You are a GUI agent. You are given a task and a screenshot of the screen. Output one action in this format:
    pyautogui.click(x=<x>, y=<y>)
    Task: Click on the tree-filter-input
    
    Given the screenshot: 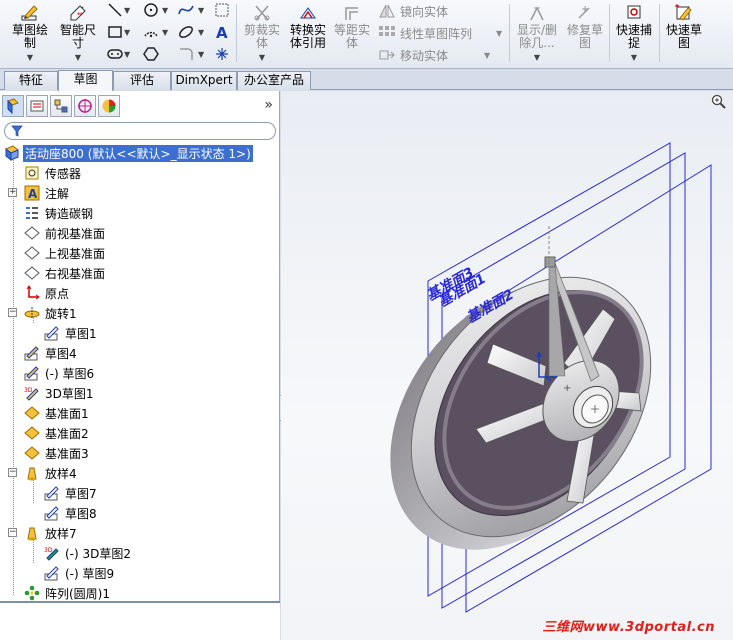 What is the action you would take?
    pyautogui.click(x=140, y=131)
    